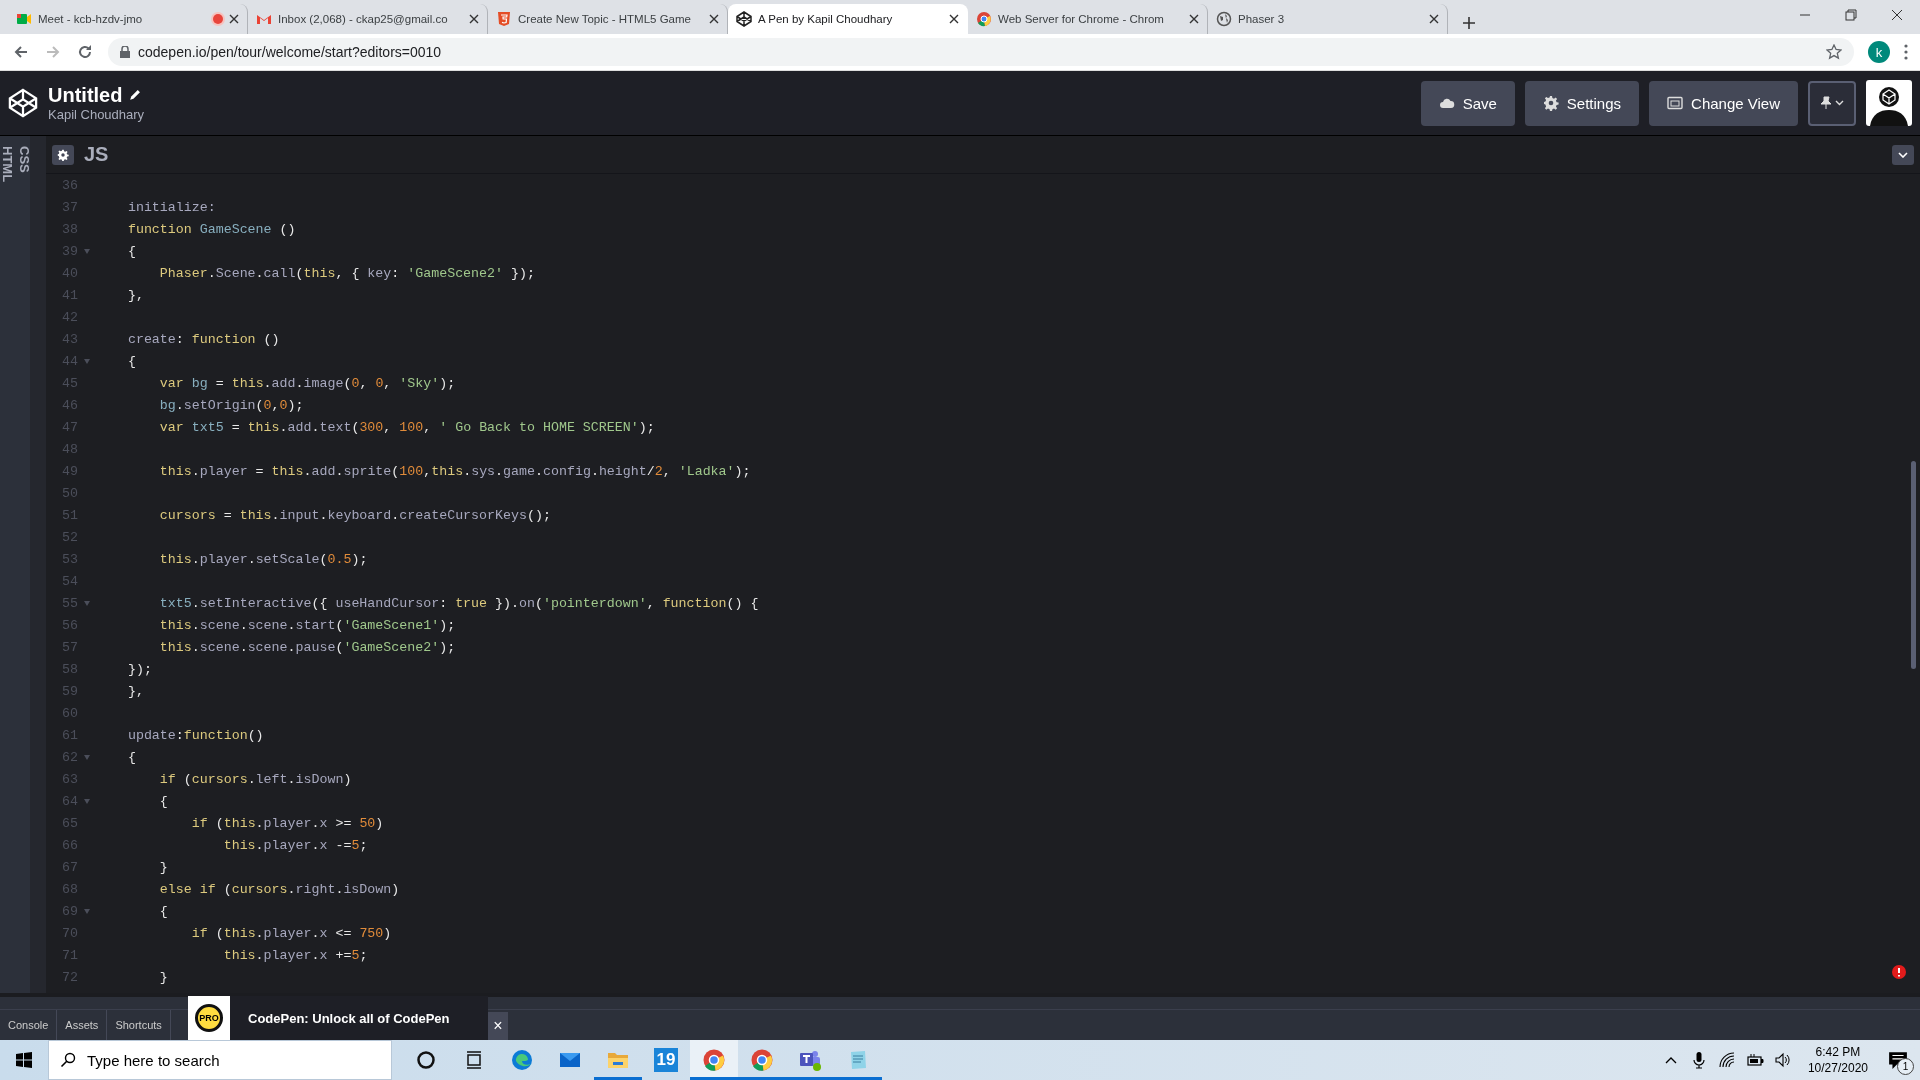 The image size is (1920, 1080). Describe the element at coordinates (295, 955) in the screenshot. I see `code-line: this.player.x +=5;` at that location.